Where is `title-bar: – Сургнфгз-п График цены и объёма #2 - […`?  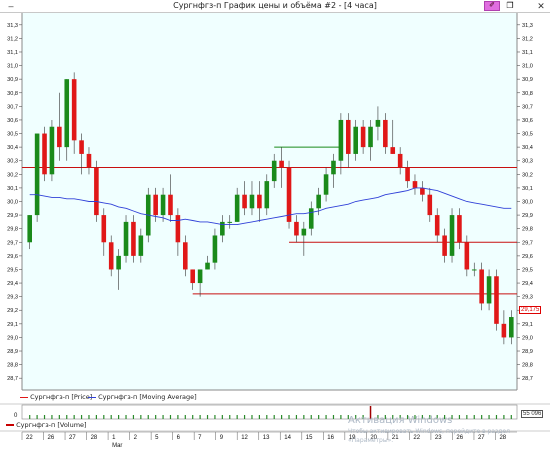 title-bar: – Сургнфгз-п График цены и объёма #2 - [… is located at coordinates (275, 6).